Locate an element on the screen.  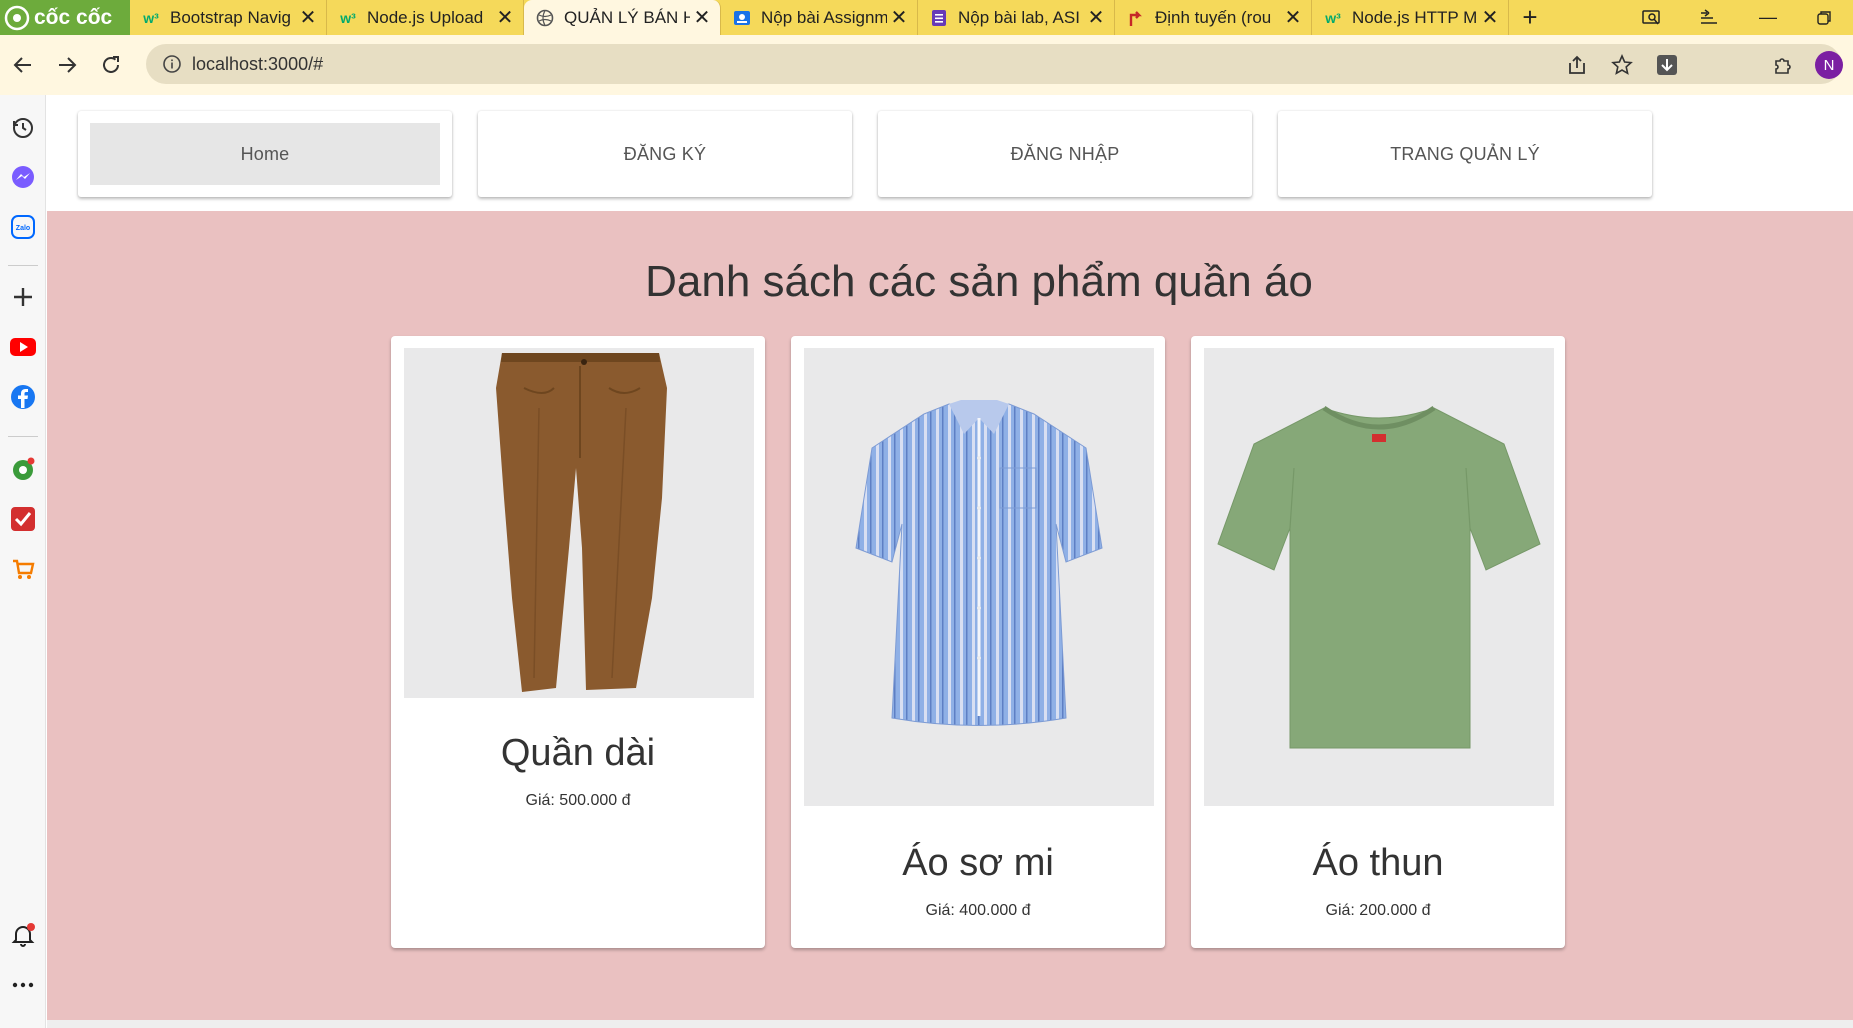
messenger-icon is located at coordinates (23, 177).